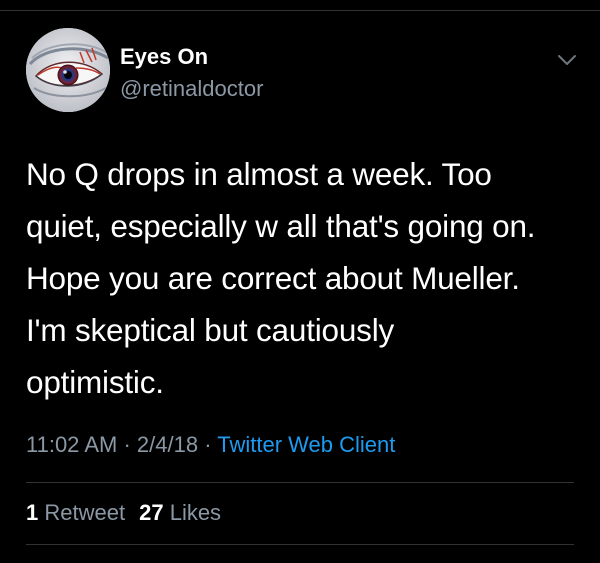  I want to click on eye-avatar-icon, so click(68, 70).